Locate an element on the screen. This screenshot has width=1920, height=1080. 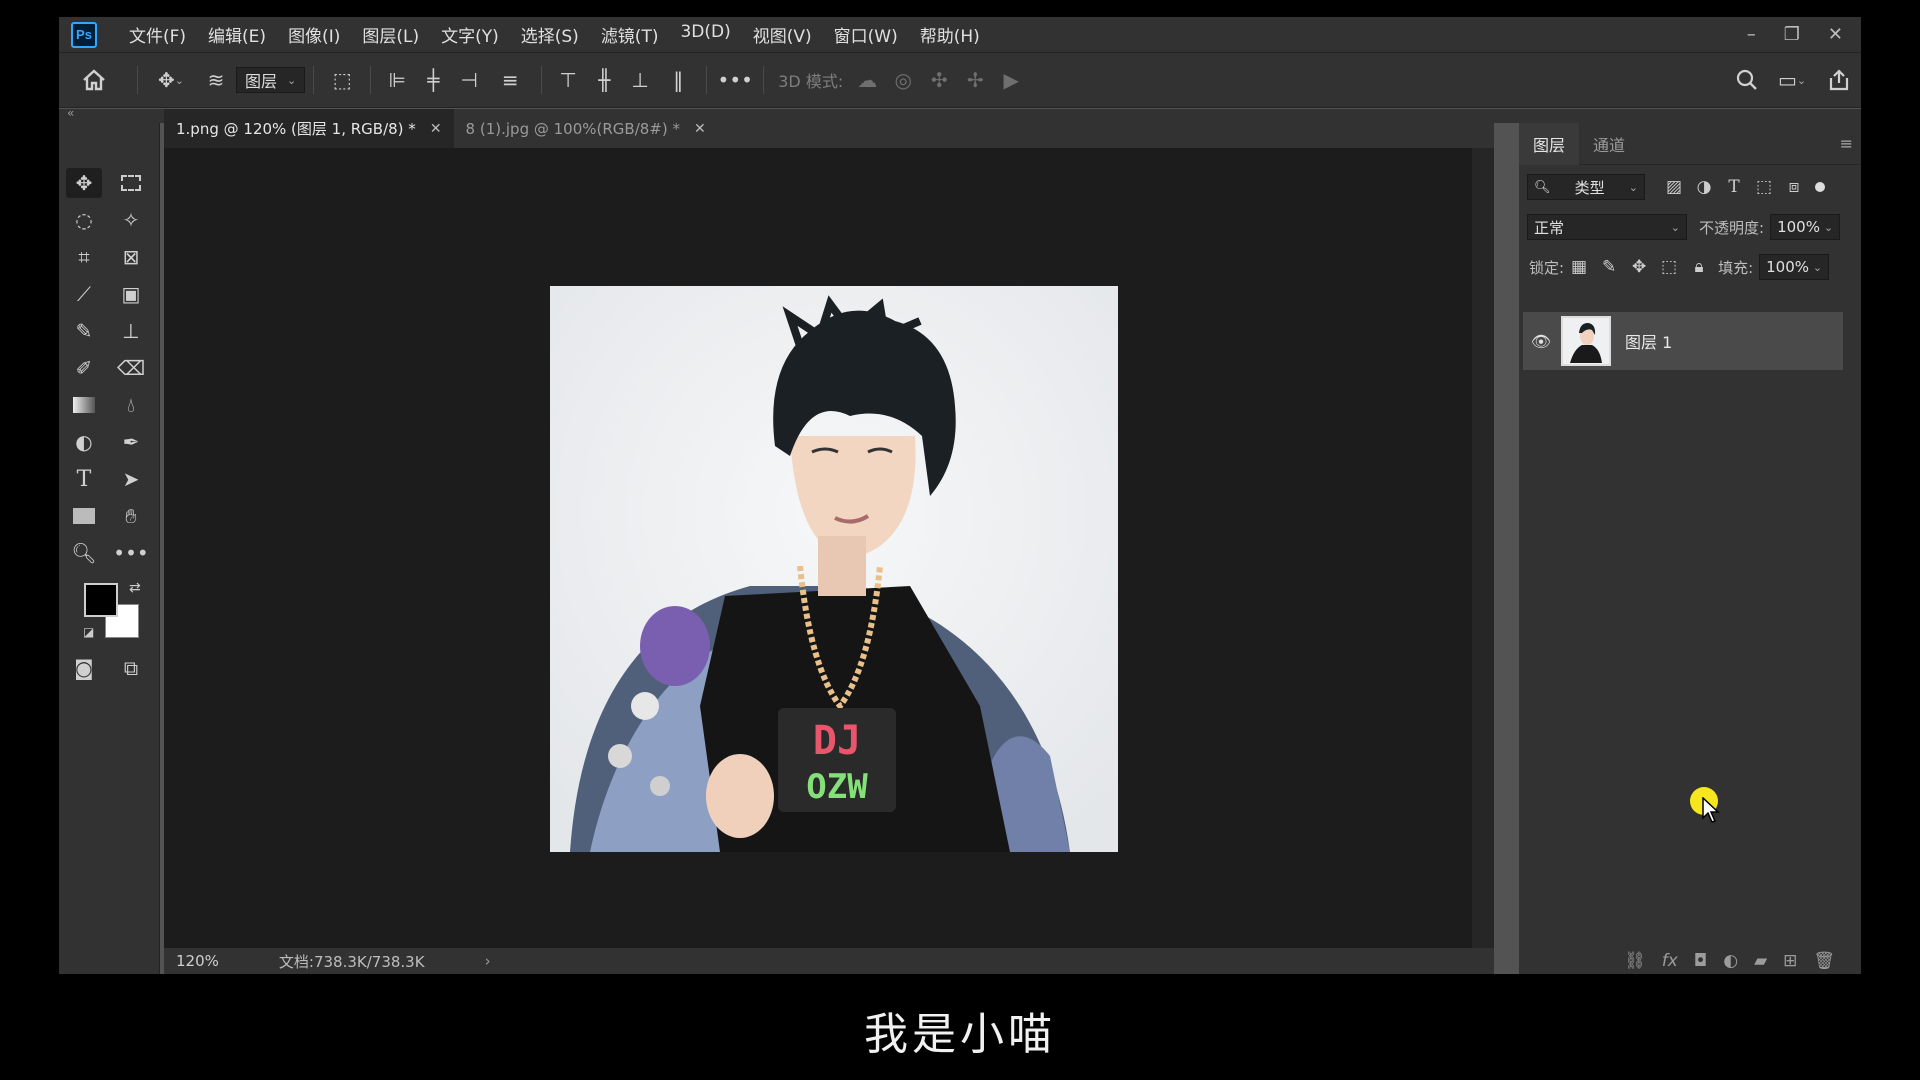
menu-view: 视图(V) is located at coordinates (782, 34).